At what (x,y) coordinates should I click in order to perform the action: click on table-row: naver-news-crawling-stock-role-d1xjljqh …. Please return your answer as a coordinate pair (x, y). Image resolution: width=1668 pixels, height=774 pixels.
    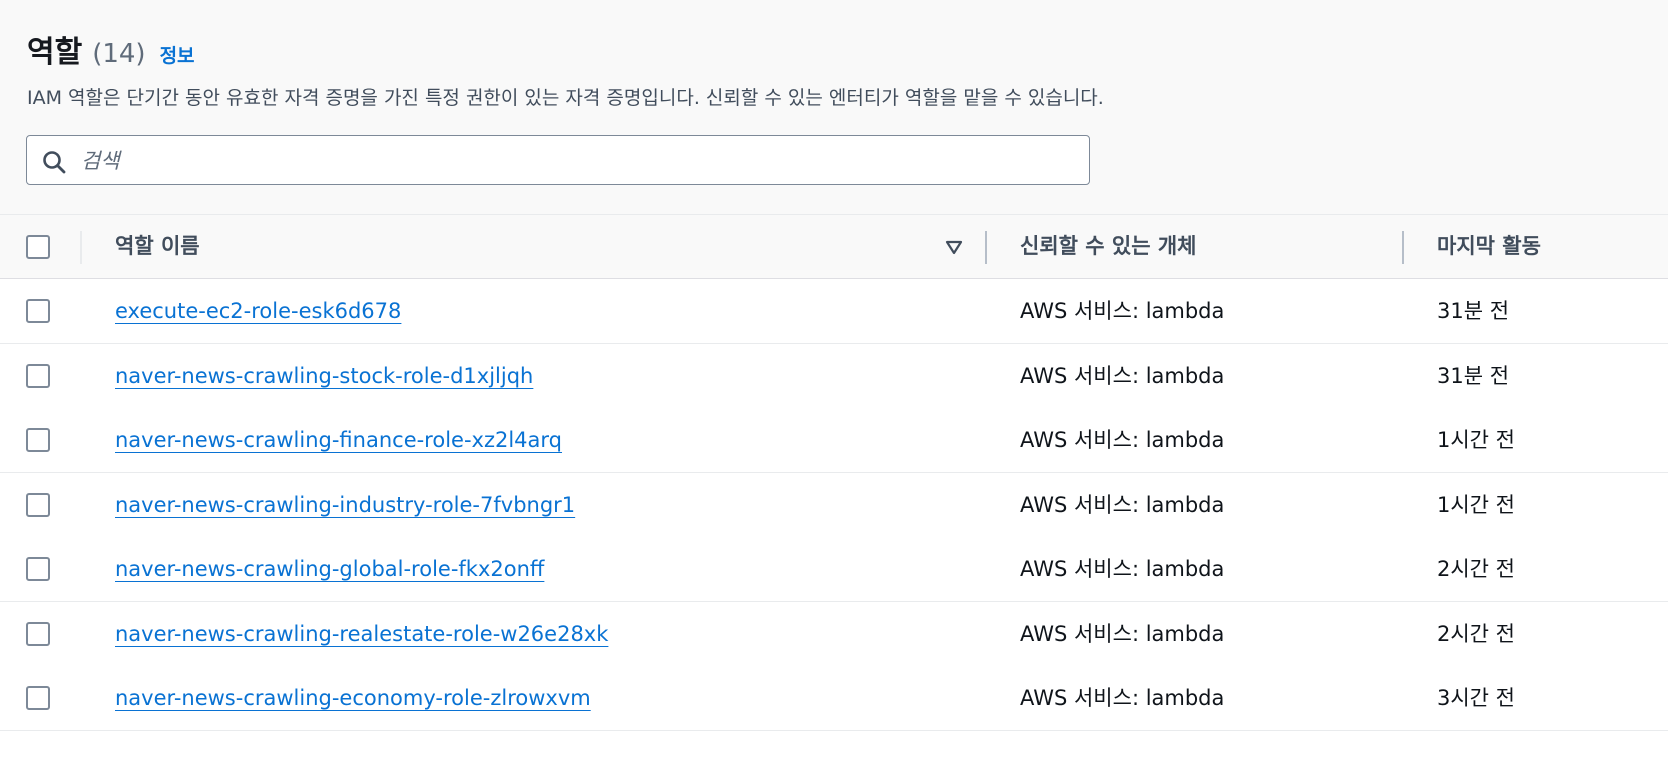
    Looking at the image, I should click on (834, 376).